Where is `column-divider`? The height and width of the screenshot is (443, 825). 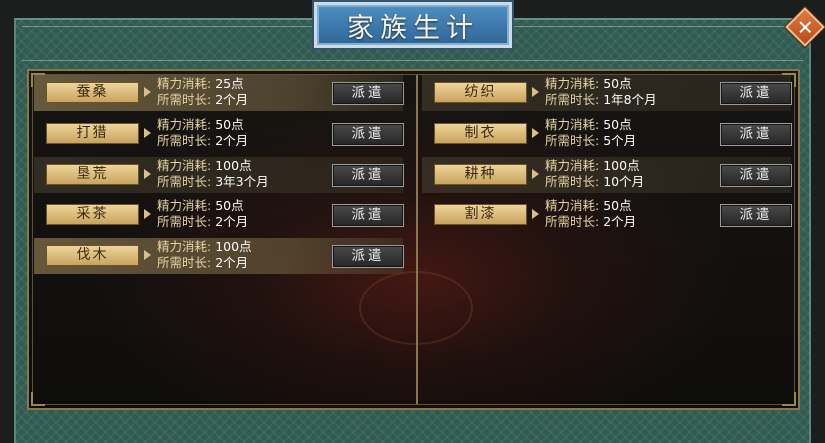 column-divider is located at coordinates (417, 239).